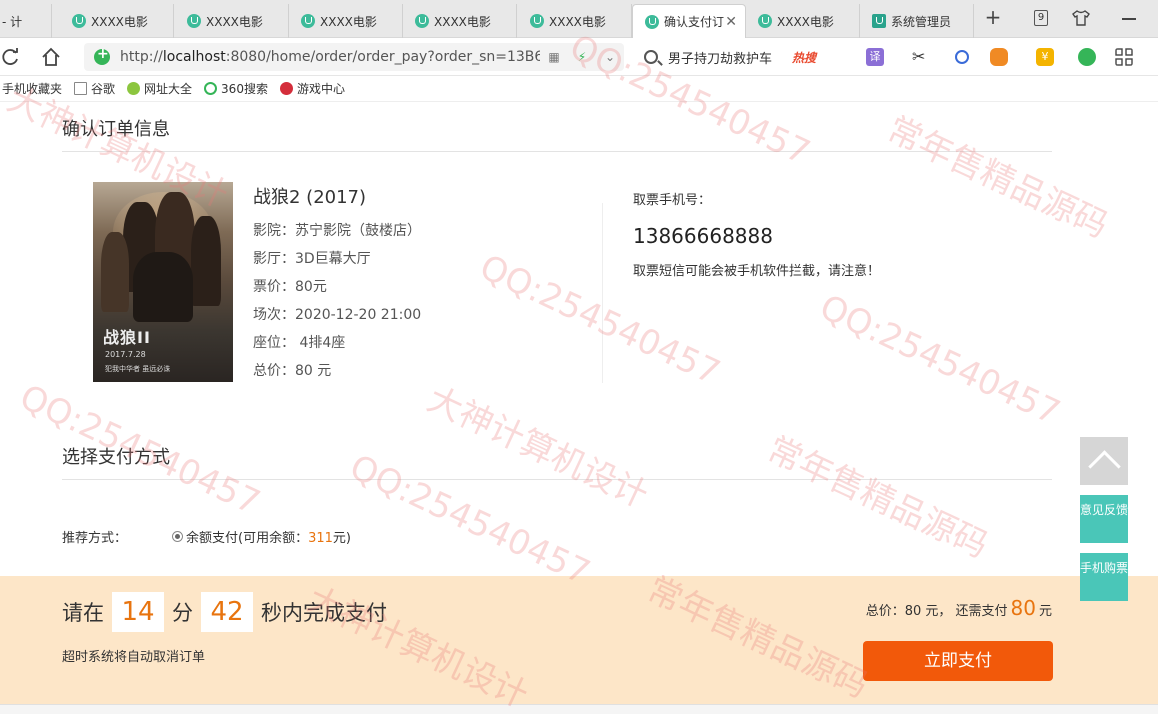 This screenshot has width=1158, height=717. What do you see at coordinates (227, 612) in the screenshot?
I see `countdown-seconds: 42` at bounding box center [227, 612].